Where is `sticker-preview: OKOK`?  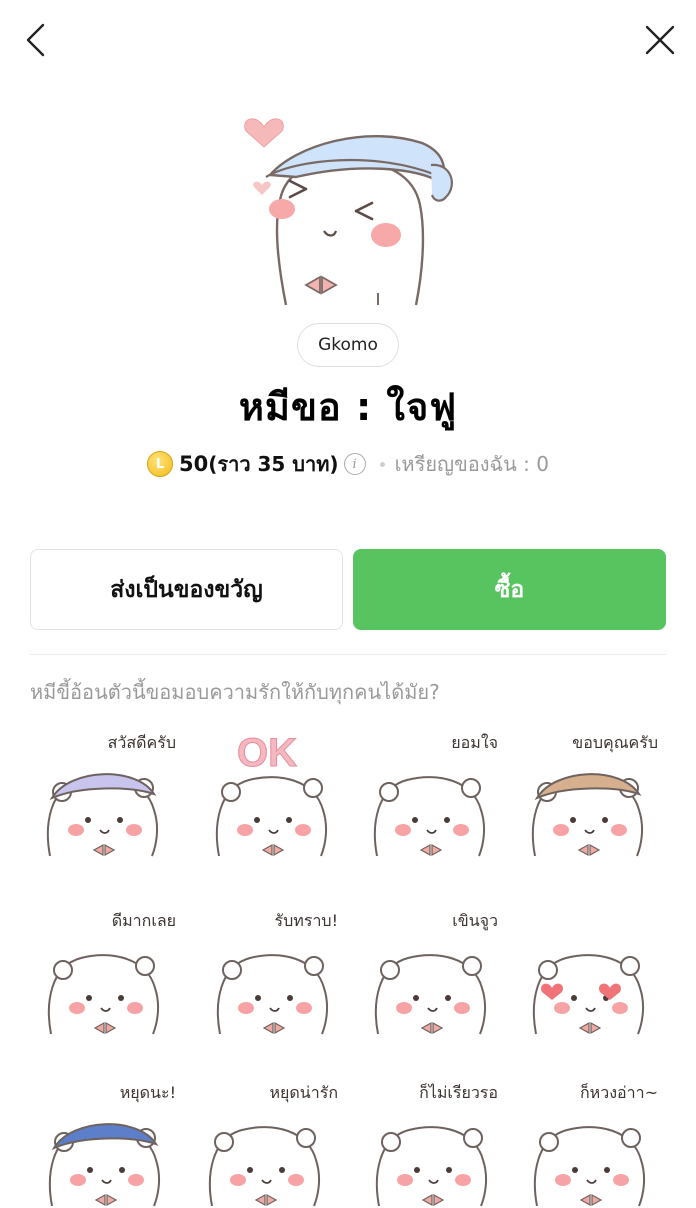
sticker-preview: OKOK is located at coordinates (267, 793).